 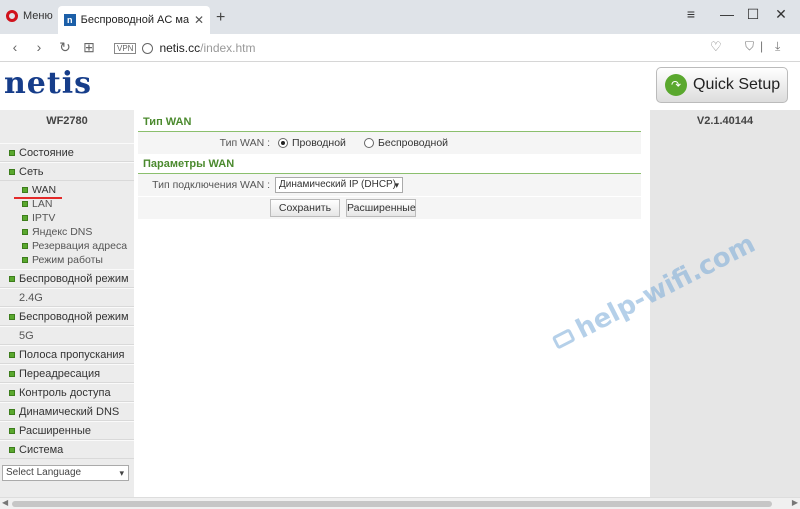 What do you see at coordinates (392, 504) in the screenshot?
I see `scrollbar-thumb` at bounding box center [392, 504].